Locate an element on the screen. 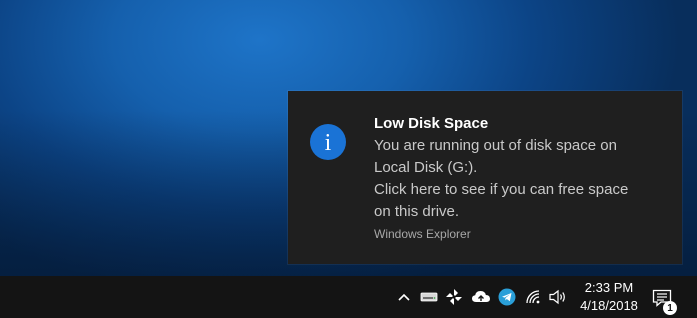 Image resolution: width=697 pixels, height=318 pixels. notification-title: Low Disk Space is located at coordinates (431, 123).